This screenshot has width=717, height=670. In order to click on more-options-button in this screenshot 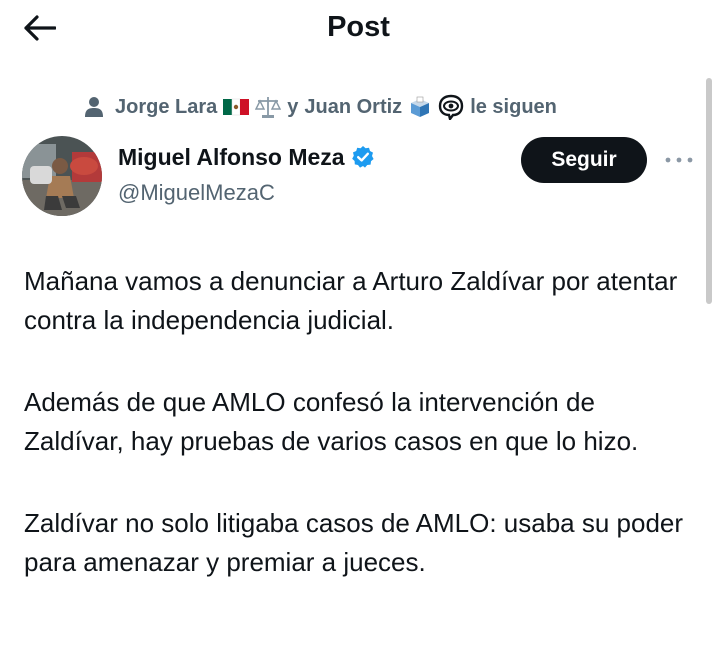, I will do `click(679, 160)`.